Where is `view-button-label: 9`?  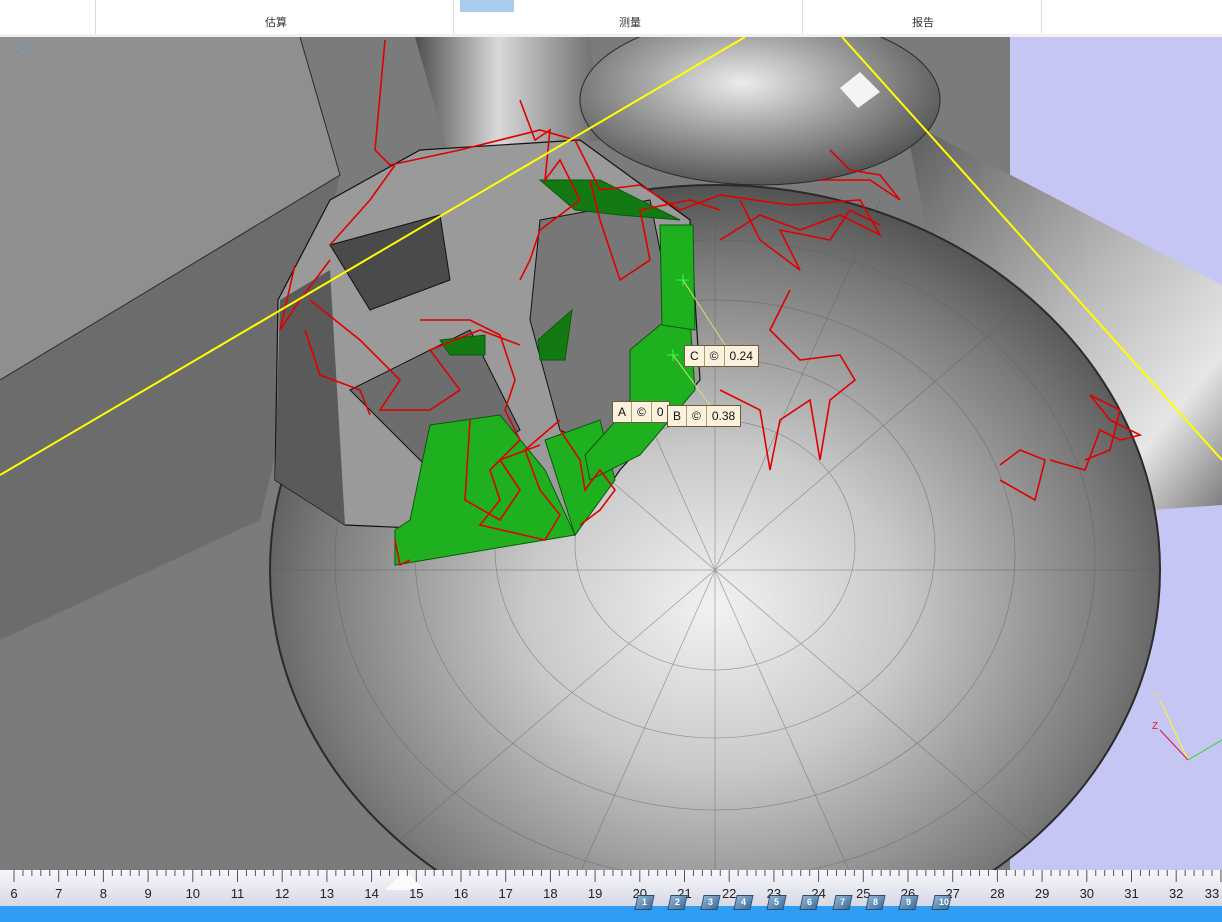
view-button-label: 9 is located at coordinates (909, 902).